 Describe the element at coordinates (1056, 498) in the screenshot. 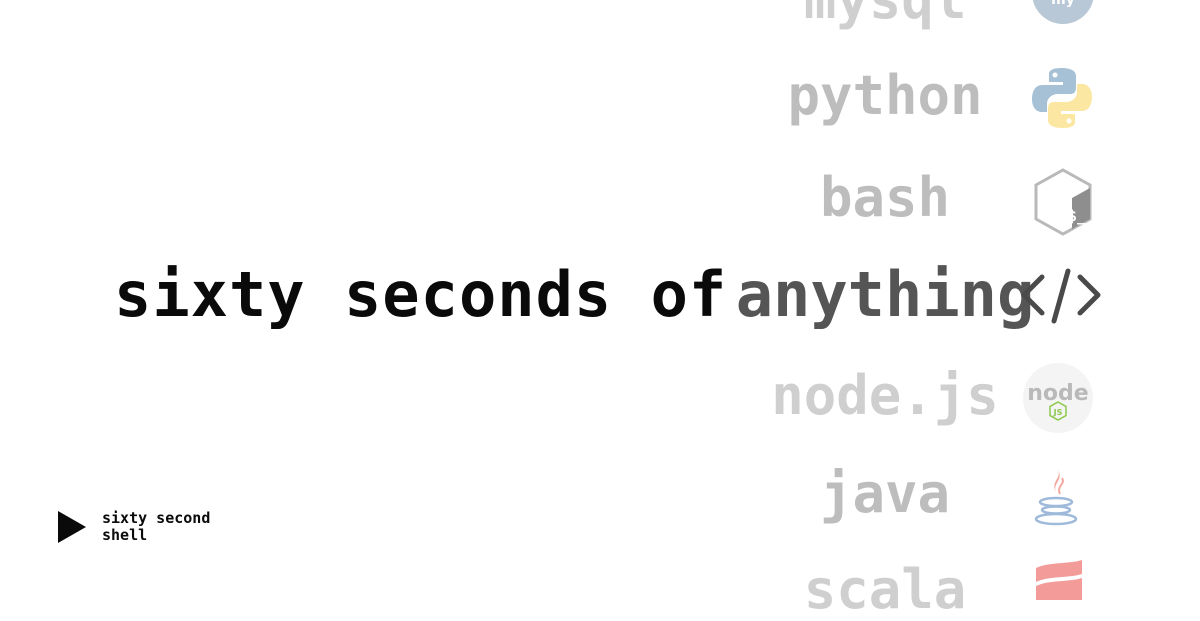

I see `java-icon` at that location.